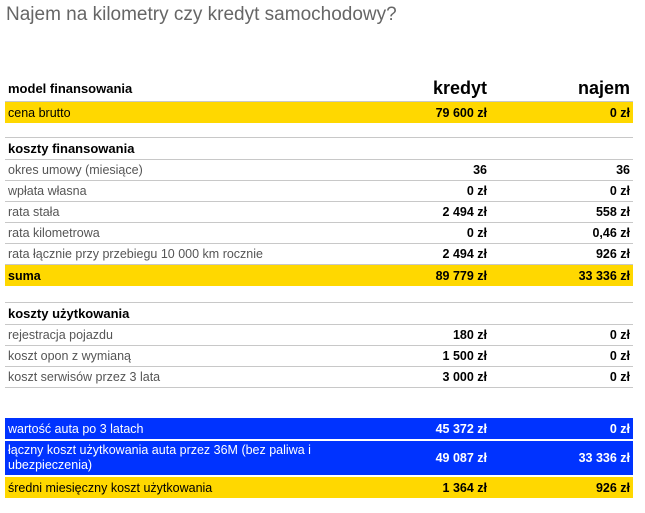 The height and width of the screenshot is (513, 645). What do you see at coordinates (561, 428) in the screenshot?
I see `value-after-najem: 0 zł` at bounding box center [561, 428].